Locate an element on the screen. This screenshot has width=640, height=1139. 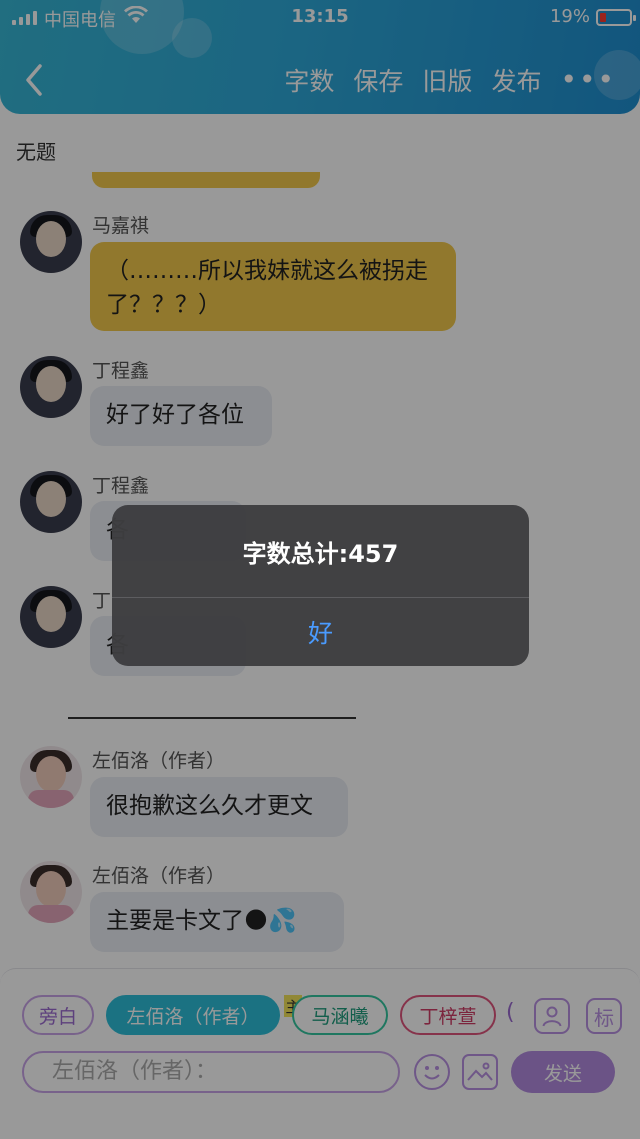
word-count-alert: 字数总计:457 好 is located at coordinates (320, 585).